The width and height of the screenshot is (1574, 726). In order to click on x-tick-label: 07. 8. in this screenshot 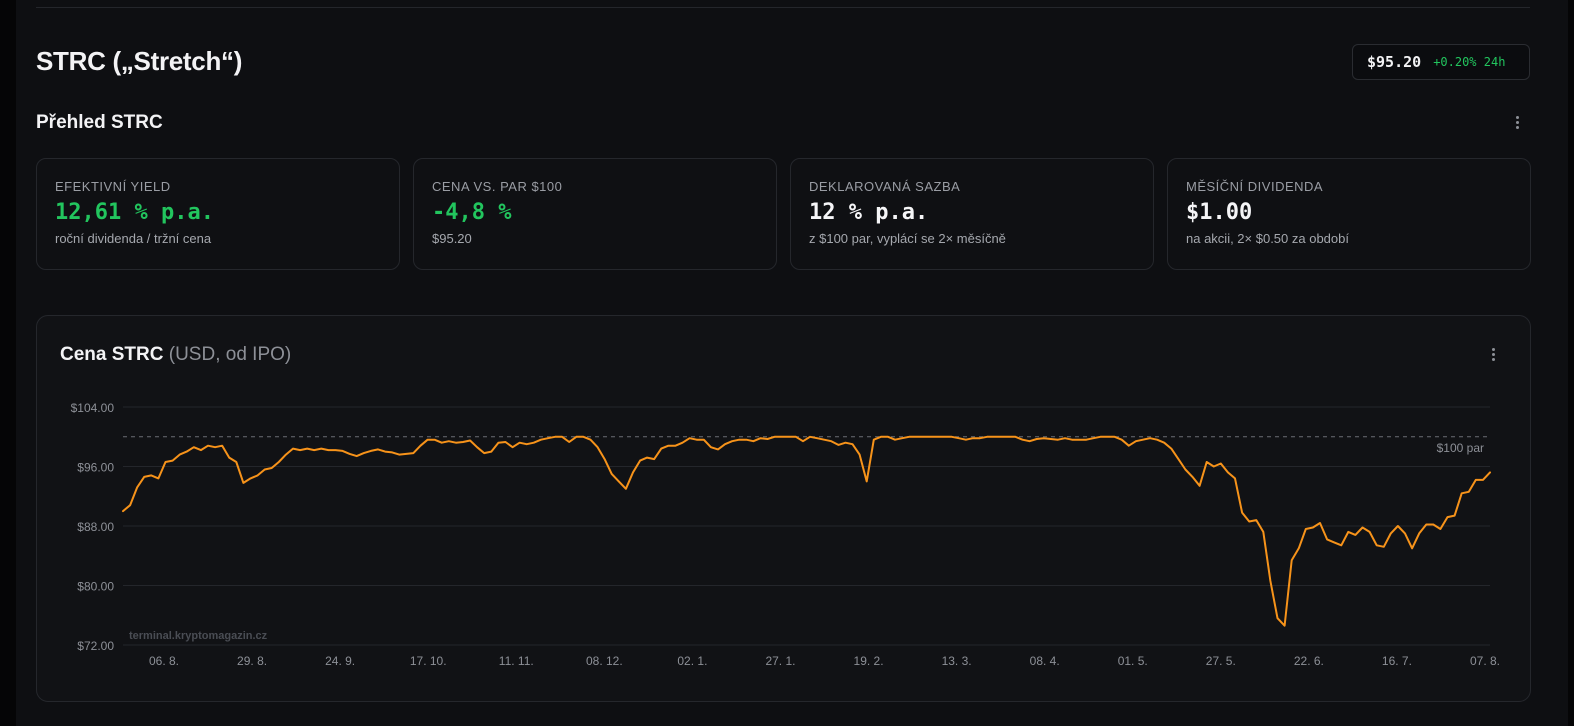, I will do `click(1485, 661)`.